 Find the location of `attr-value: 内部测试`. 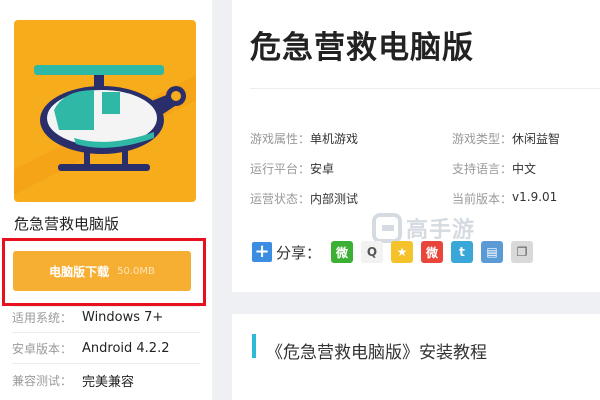

attr-value: 内部测试 is located at coordinates (334, 199).